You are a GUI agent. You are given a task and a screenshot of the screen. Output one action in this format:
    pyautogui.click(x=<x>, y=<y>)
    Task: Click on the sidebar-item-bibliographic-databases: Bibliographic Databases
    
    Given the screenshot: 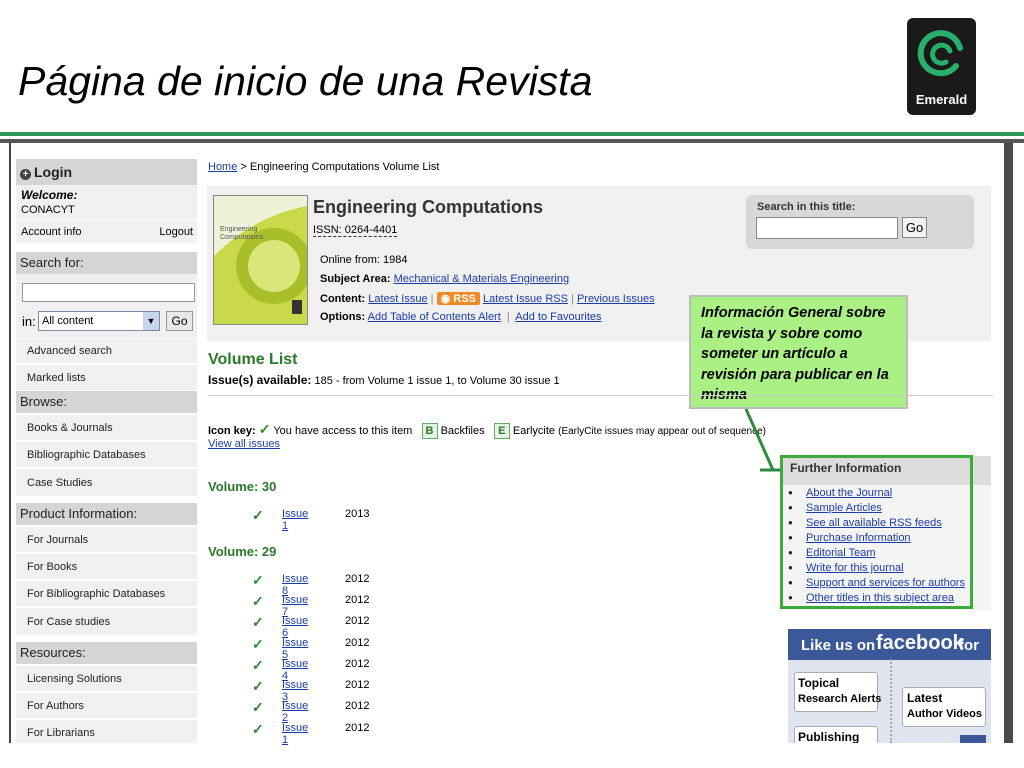 What is the action you would take?
    pyautogui.click(x=106, y=454)
    